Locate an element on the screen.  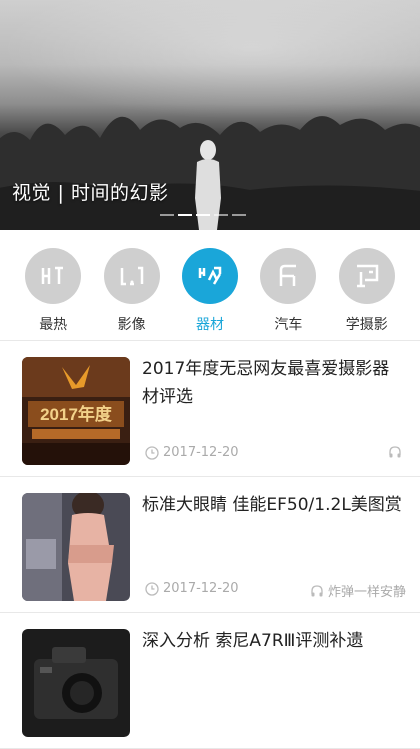
car-icon is located at coordinates (288, 276).